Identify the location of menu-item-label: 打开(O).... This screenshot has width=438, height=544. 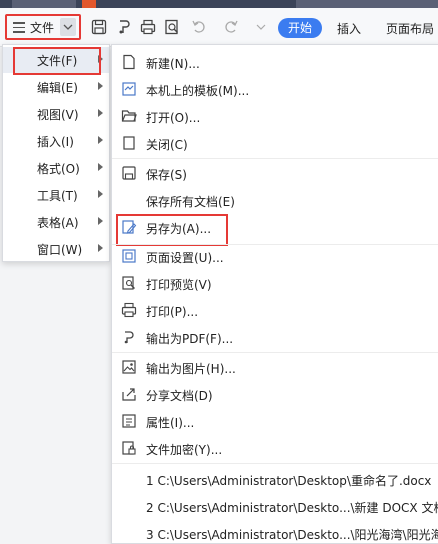
(173, 118).